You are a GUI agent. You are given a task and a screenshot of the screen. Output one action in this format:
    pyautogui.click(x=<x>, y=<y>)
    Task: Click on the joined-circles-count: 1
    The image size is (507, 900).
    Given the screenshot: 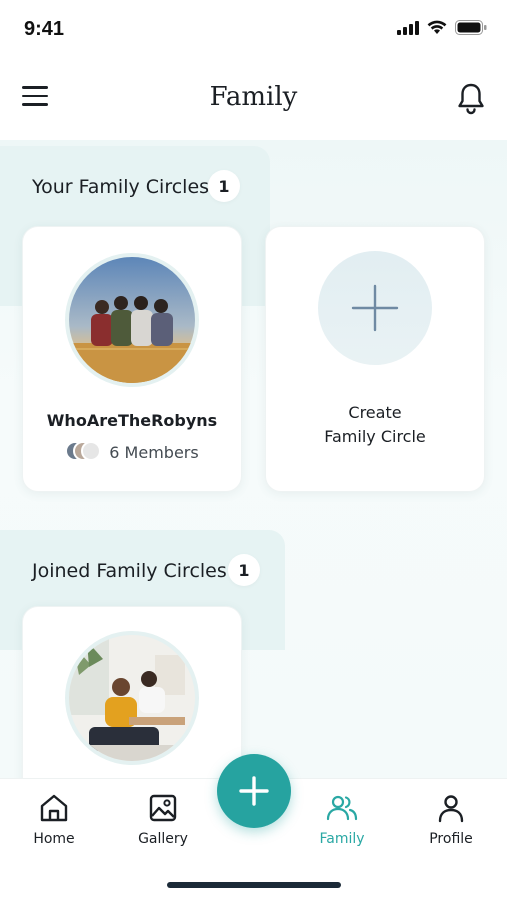 What is the action you would take?
    pyautogui.click(x=244, y=570)
    